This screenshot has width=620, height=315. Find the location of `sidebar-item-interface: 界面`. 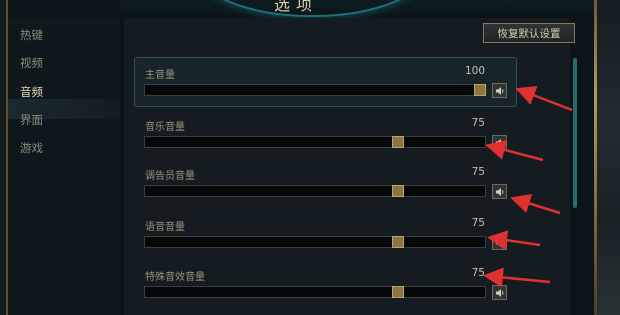

sidebar-item-interface: 界面 is located at coordinates (31, 120).